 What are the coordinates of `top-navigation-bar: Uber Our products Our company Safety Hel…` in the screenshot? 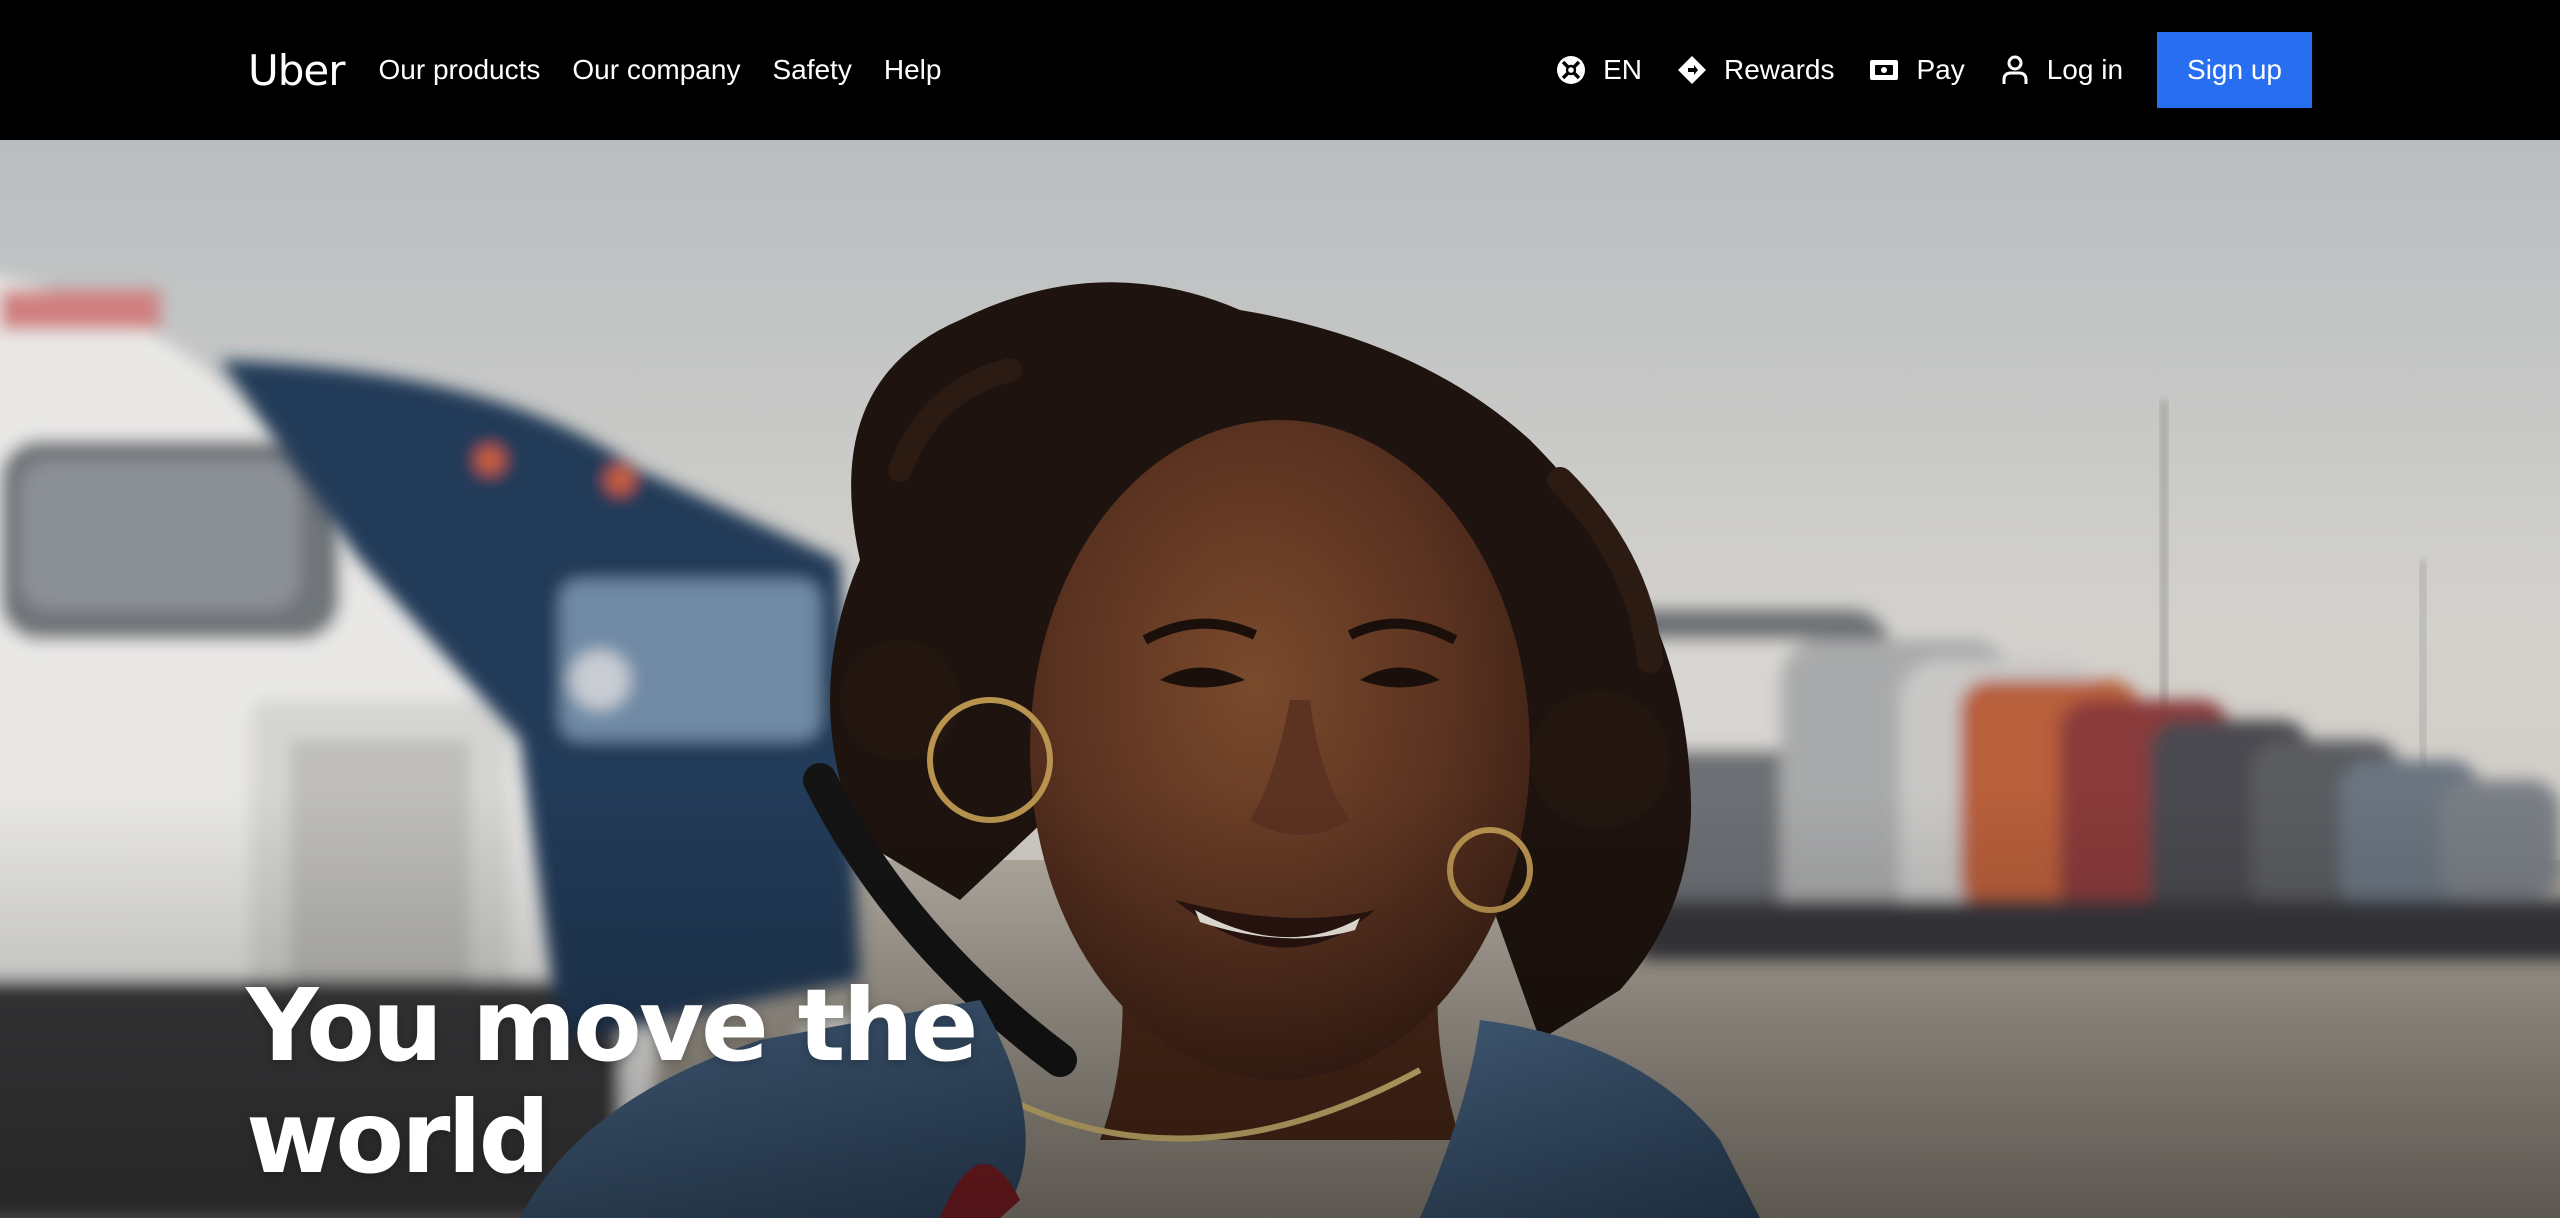 It's located at (1280, 70).